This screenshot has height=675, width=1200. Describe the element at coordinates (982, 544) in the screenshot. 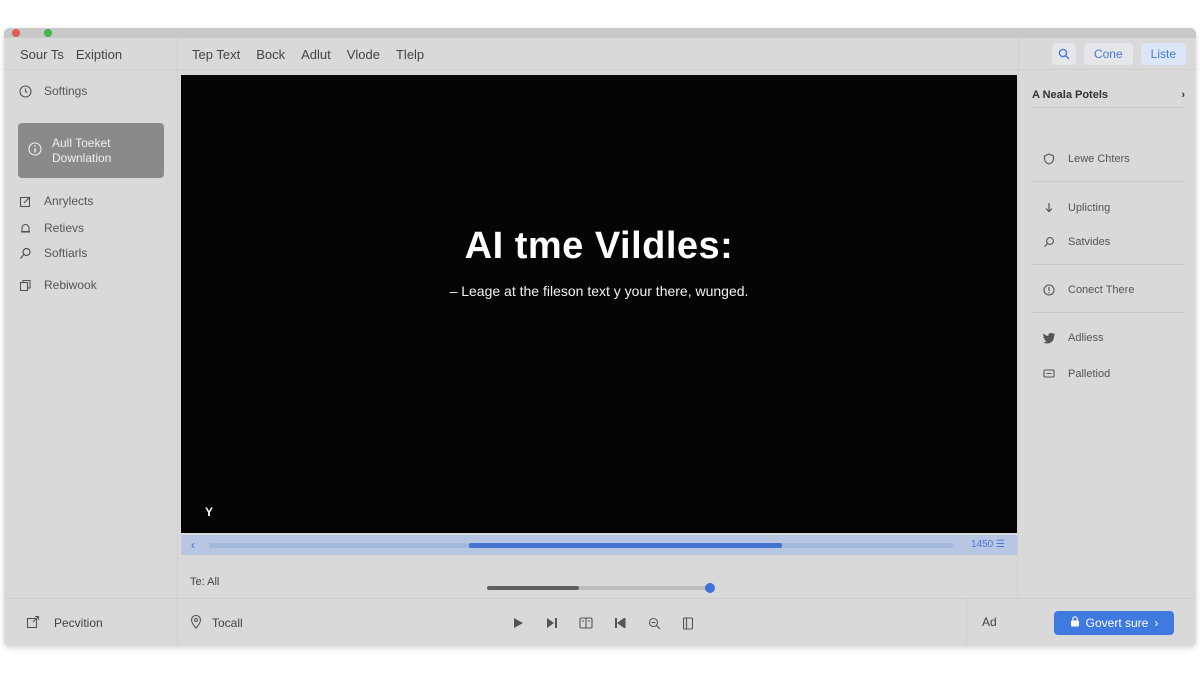

I see `timecode: 1450` at that location.